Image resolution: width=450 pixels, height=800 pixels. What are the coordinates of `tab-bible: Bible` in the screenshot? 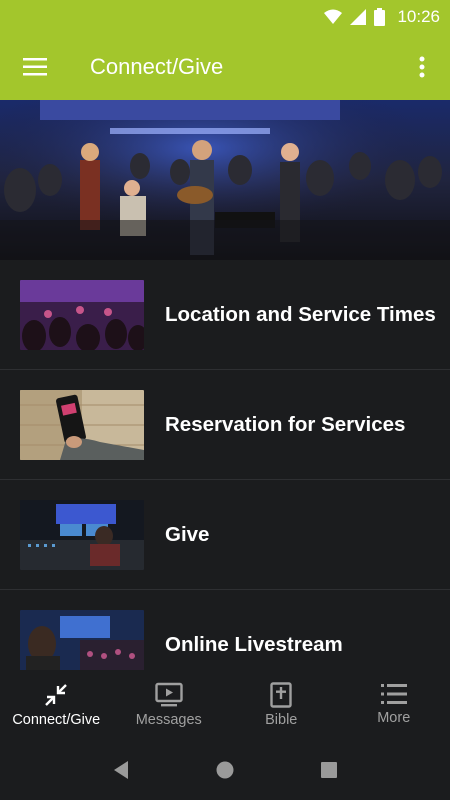 It's located at (281, 705).